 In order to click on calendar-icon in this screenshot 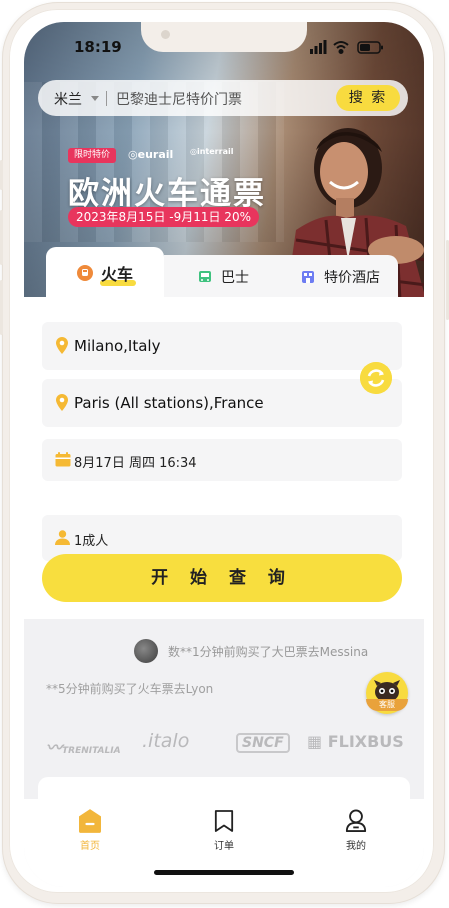, I will do `click(63, 459)`.